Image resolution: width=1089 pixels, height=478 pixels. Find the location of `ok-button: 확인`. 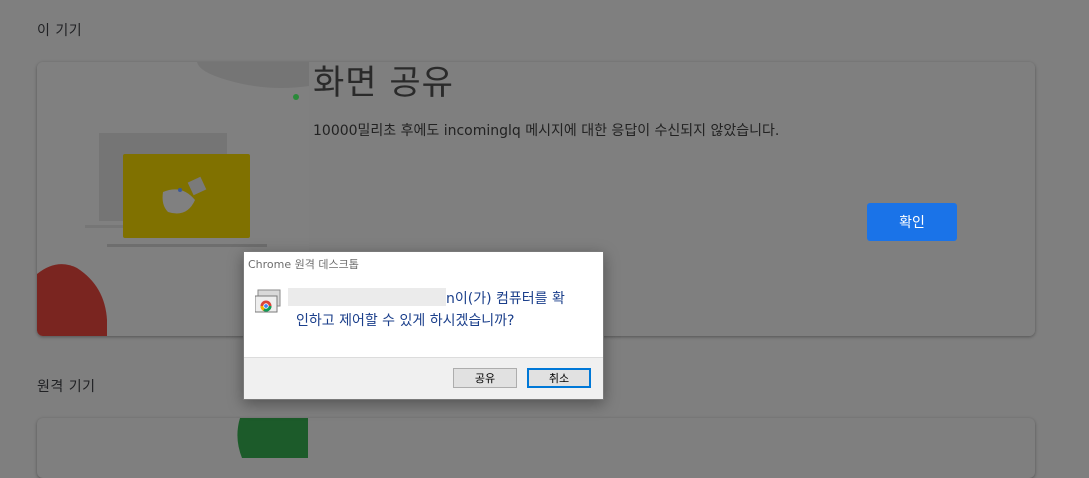

ok-button: 확인 is located at coordinates (912, 222).